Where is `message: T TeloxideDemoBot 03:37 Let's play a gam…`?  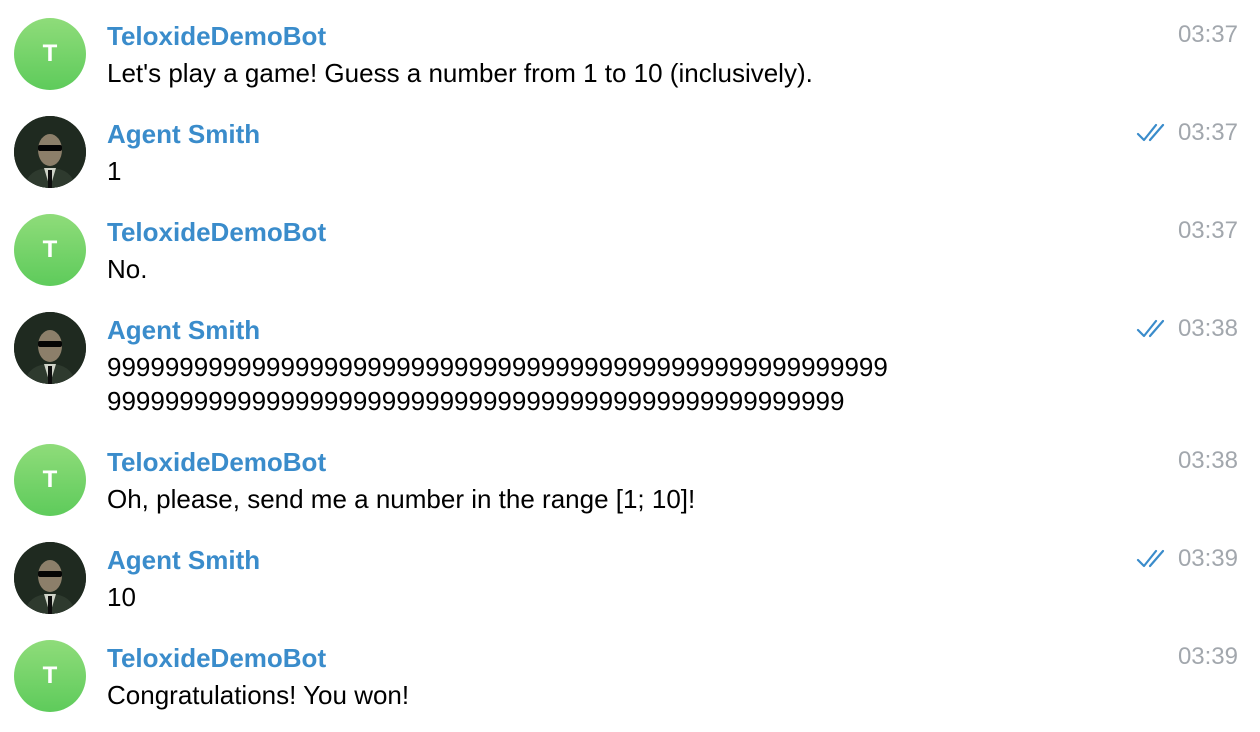
message: T TeloxideDemoBot 03:37 Let's play a gam… is located at coordinates (630, 58).